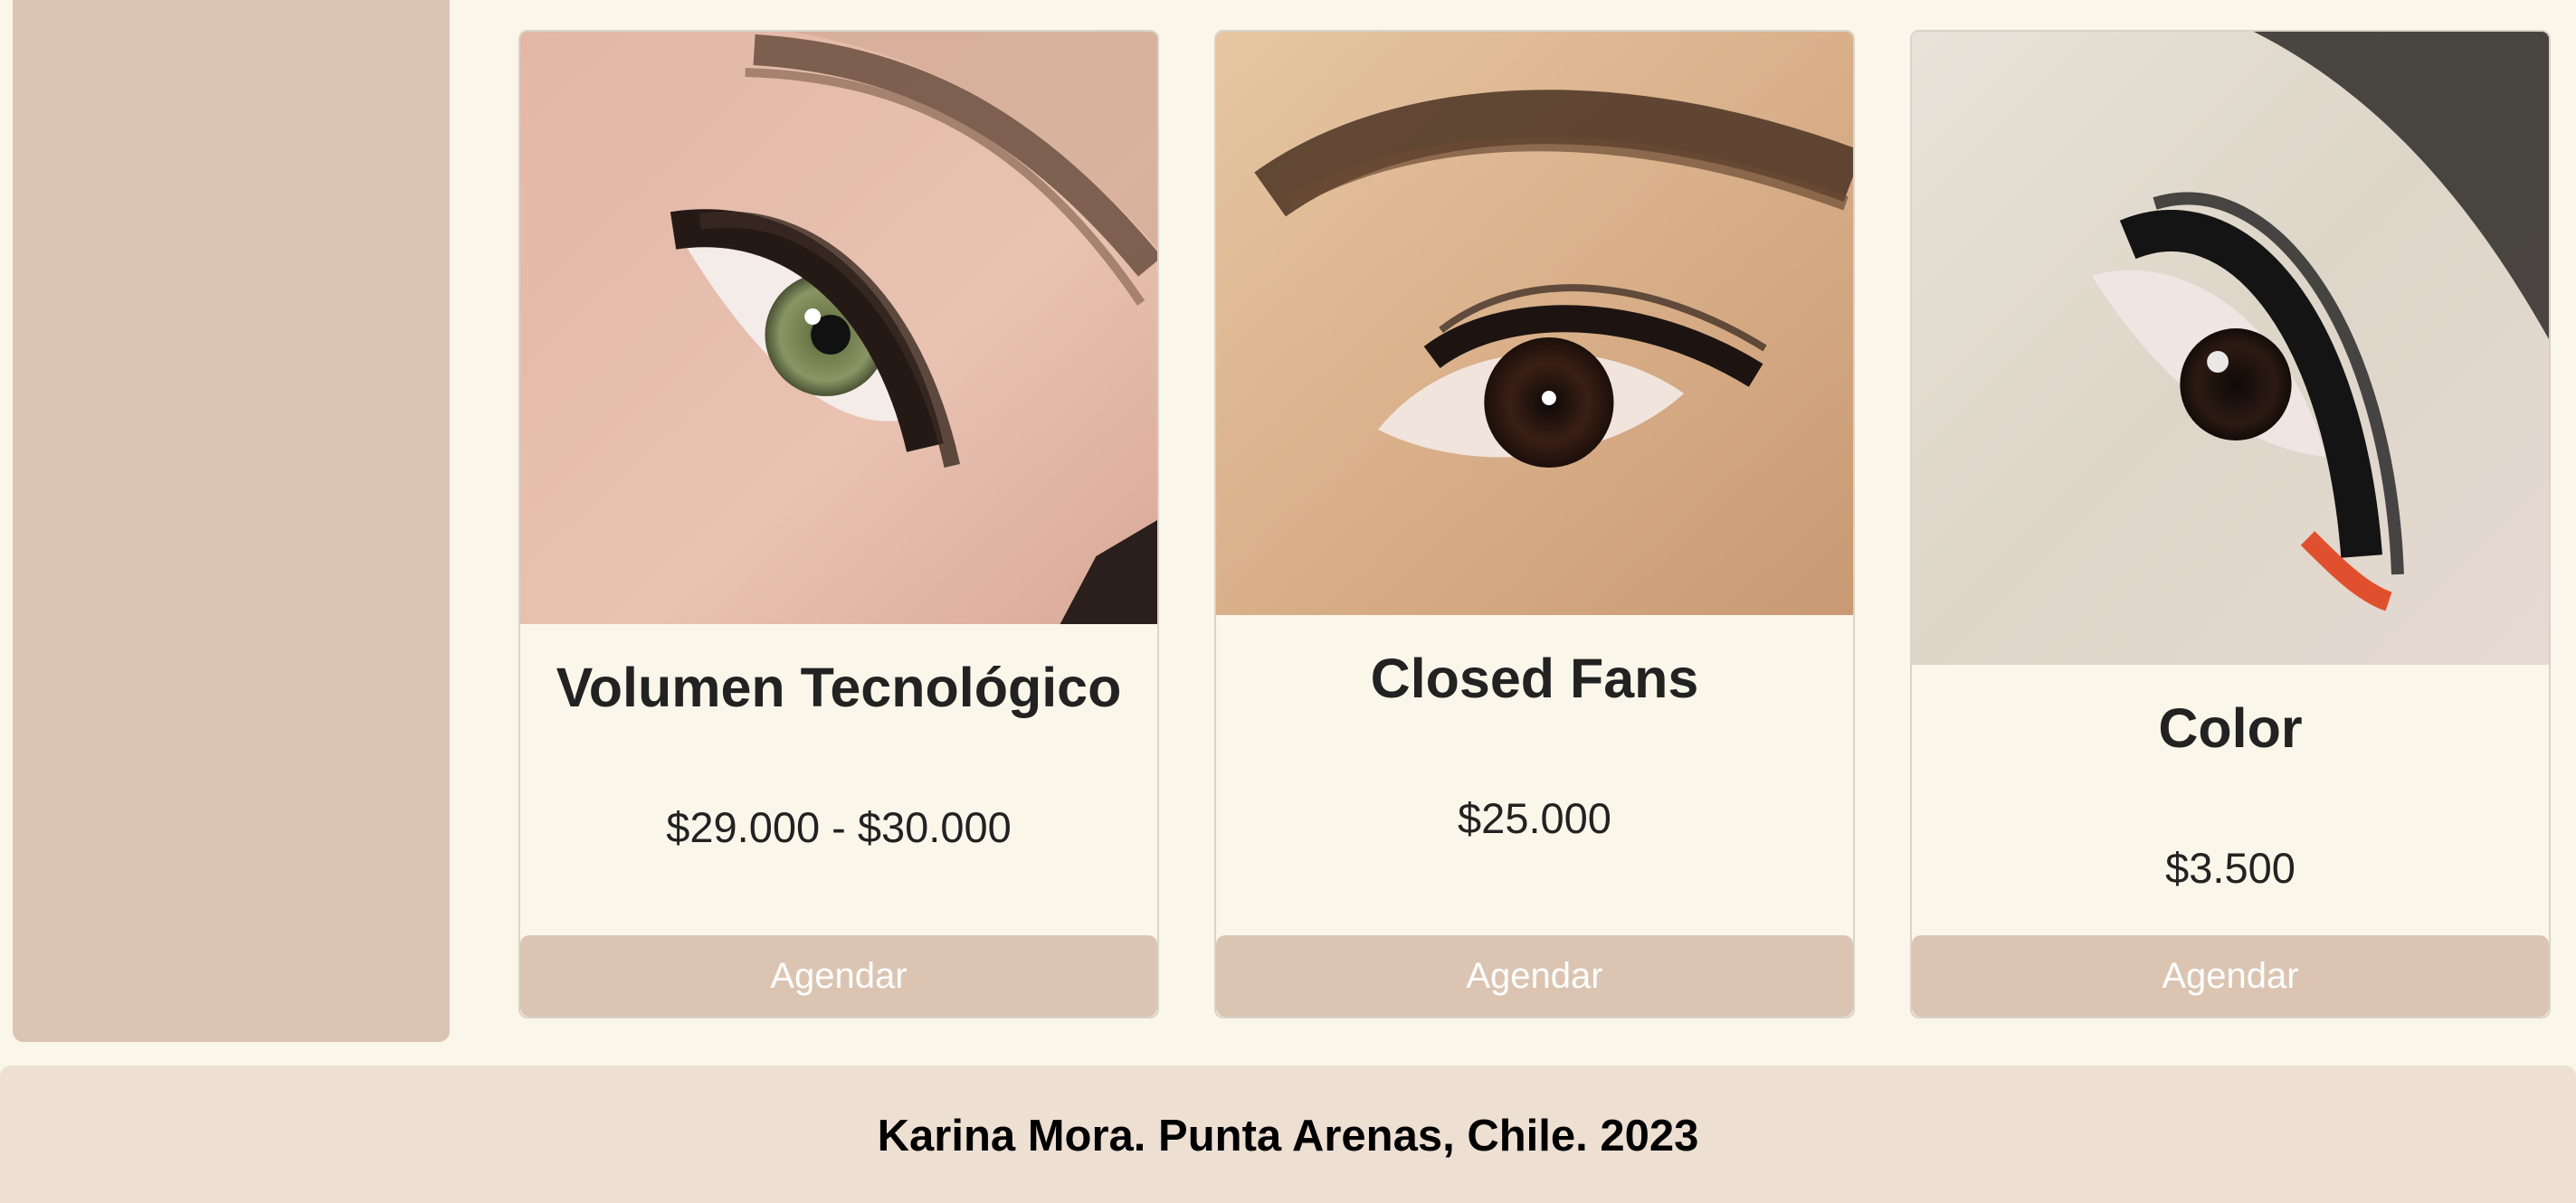  Describe the element at coordinates (2230, 868) in the screenshot. I see `service-price: $3.500` at that location.